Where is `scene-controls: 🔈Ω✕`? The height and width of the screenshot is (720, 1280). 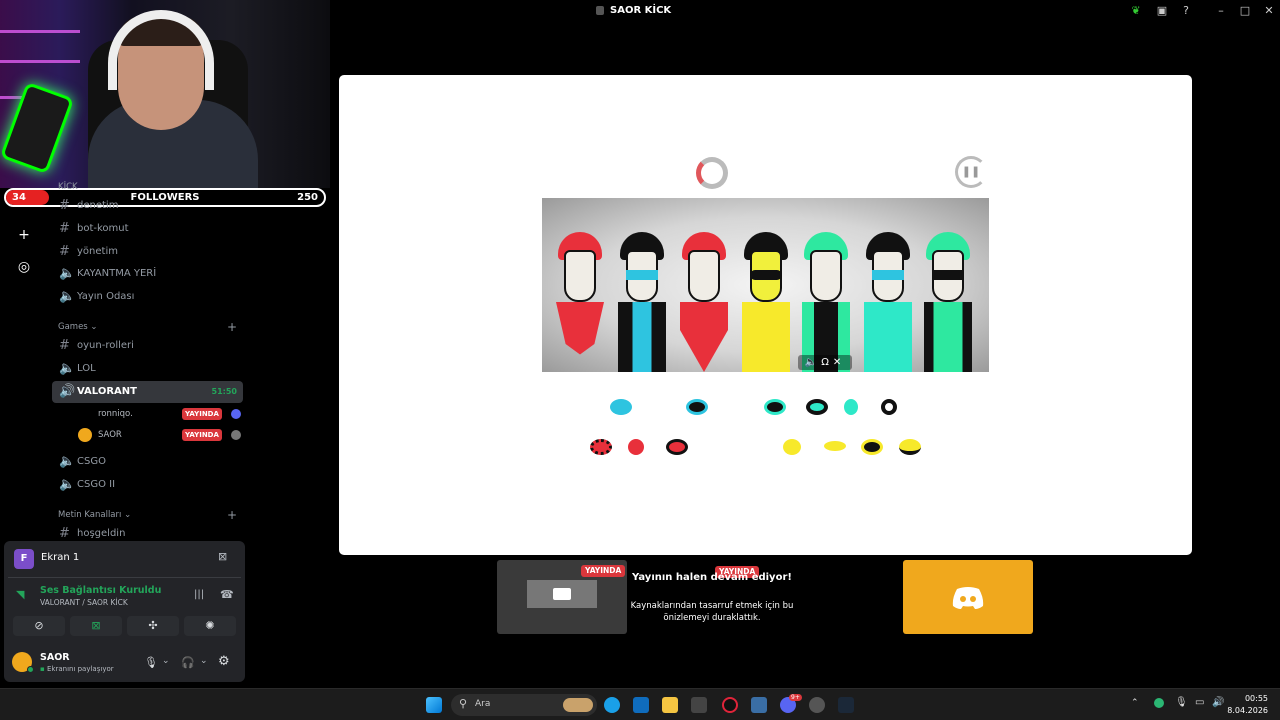 scene-controls: 🔈Ω✕ is located at coordinates (825, 362).